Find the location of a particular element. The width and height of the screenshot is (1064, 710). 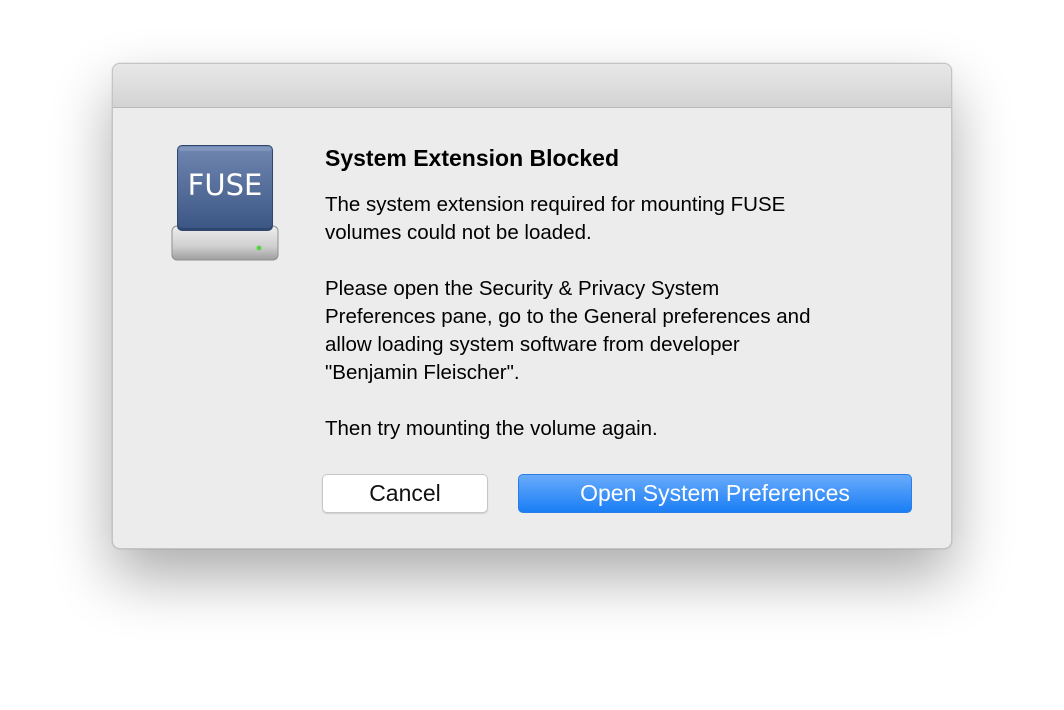

message-text: Then try mounting the volume again. is located at coordinates (491, 428).